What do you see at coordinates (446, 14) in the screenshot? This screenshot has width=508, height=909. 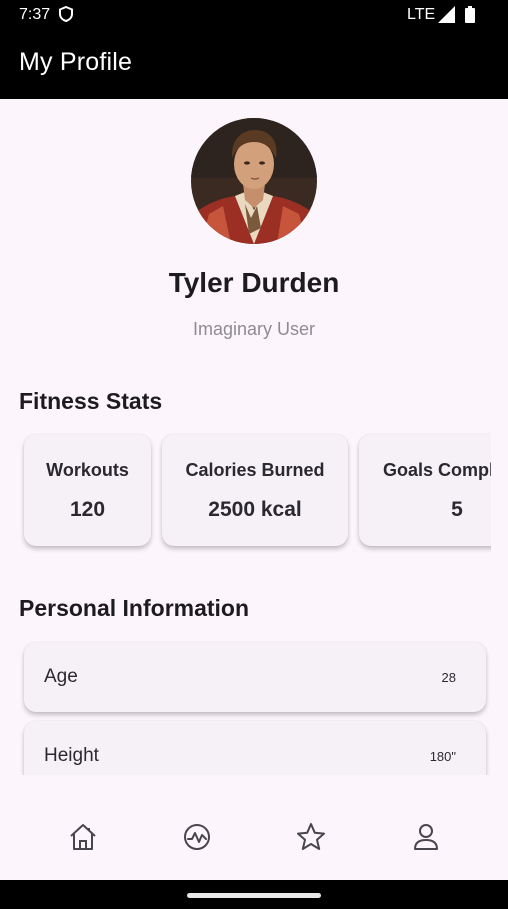 I see `signal-icon` at bounding box center [446, 14].